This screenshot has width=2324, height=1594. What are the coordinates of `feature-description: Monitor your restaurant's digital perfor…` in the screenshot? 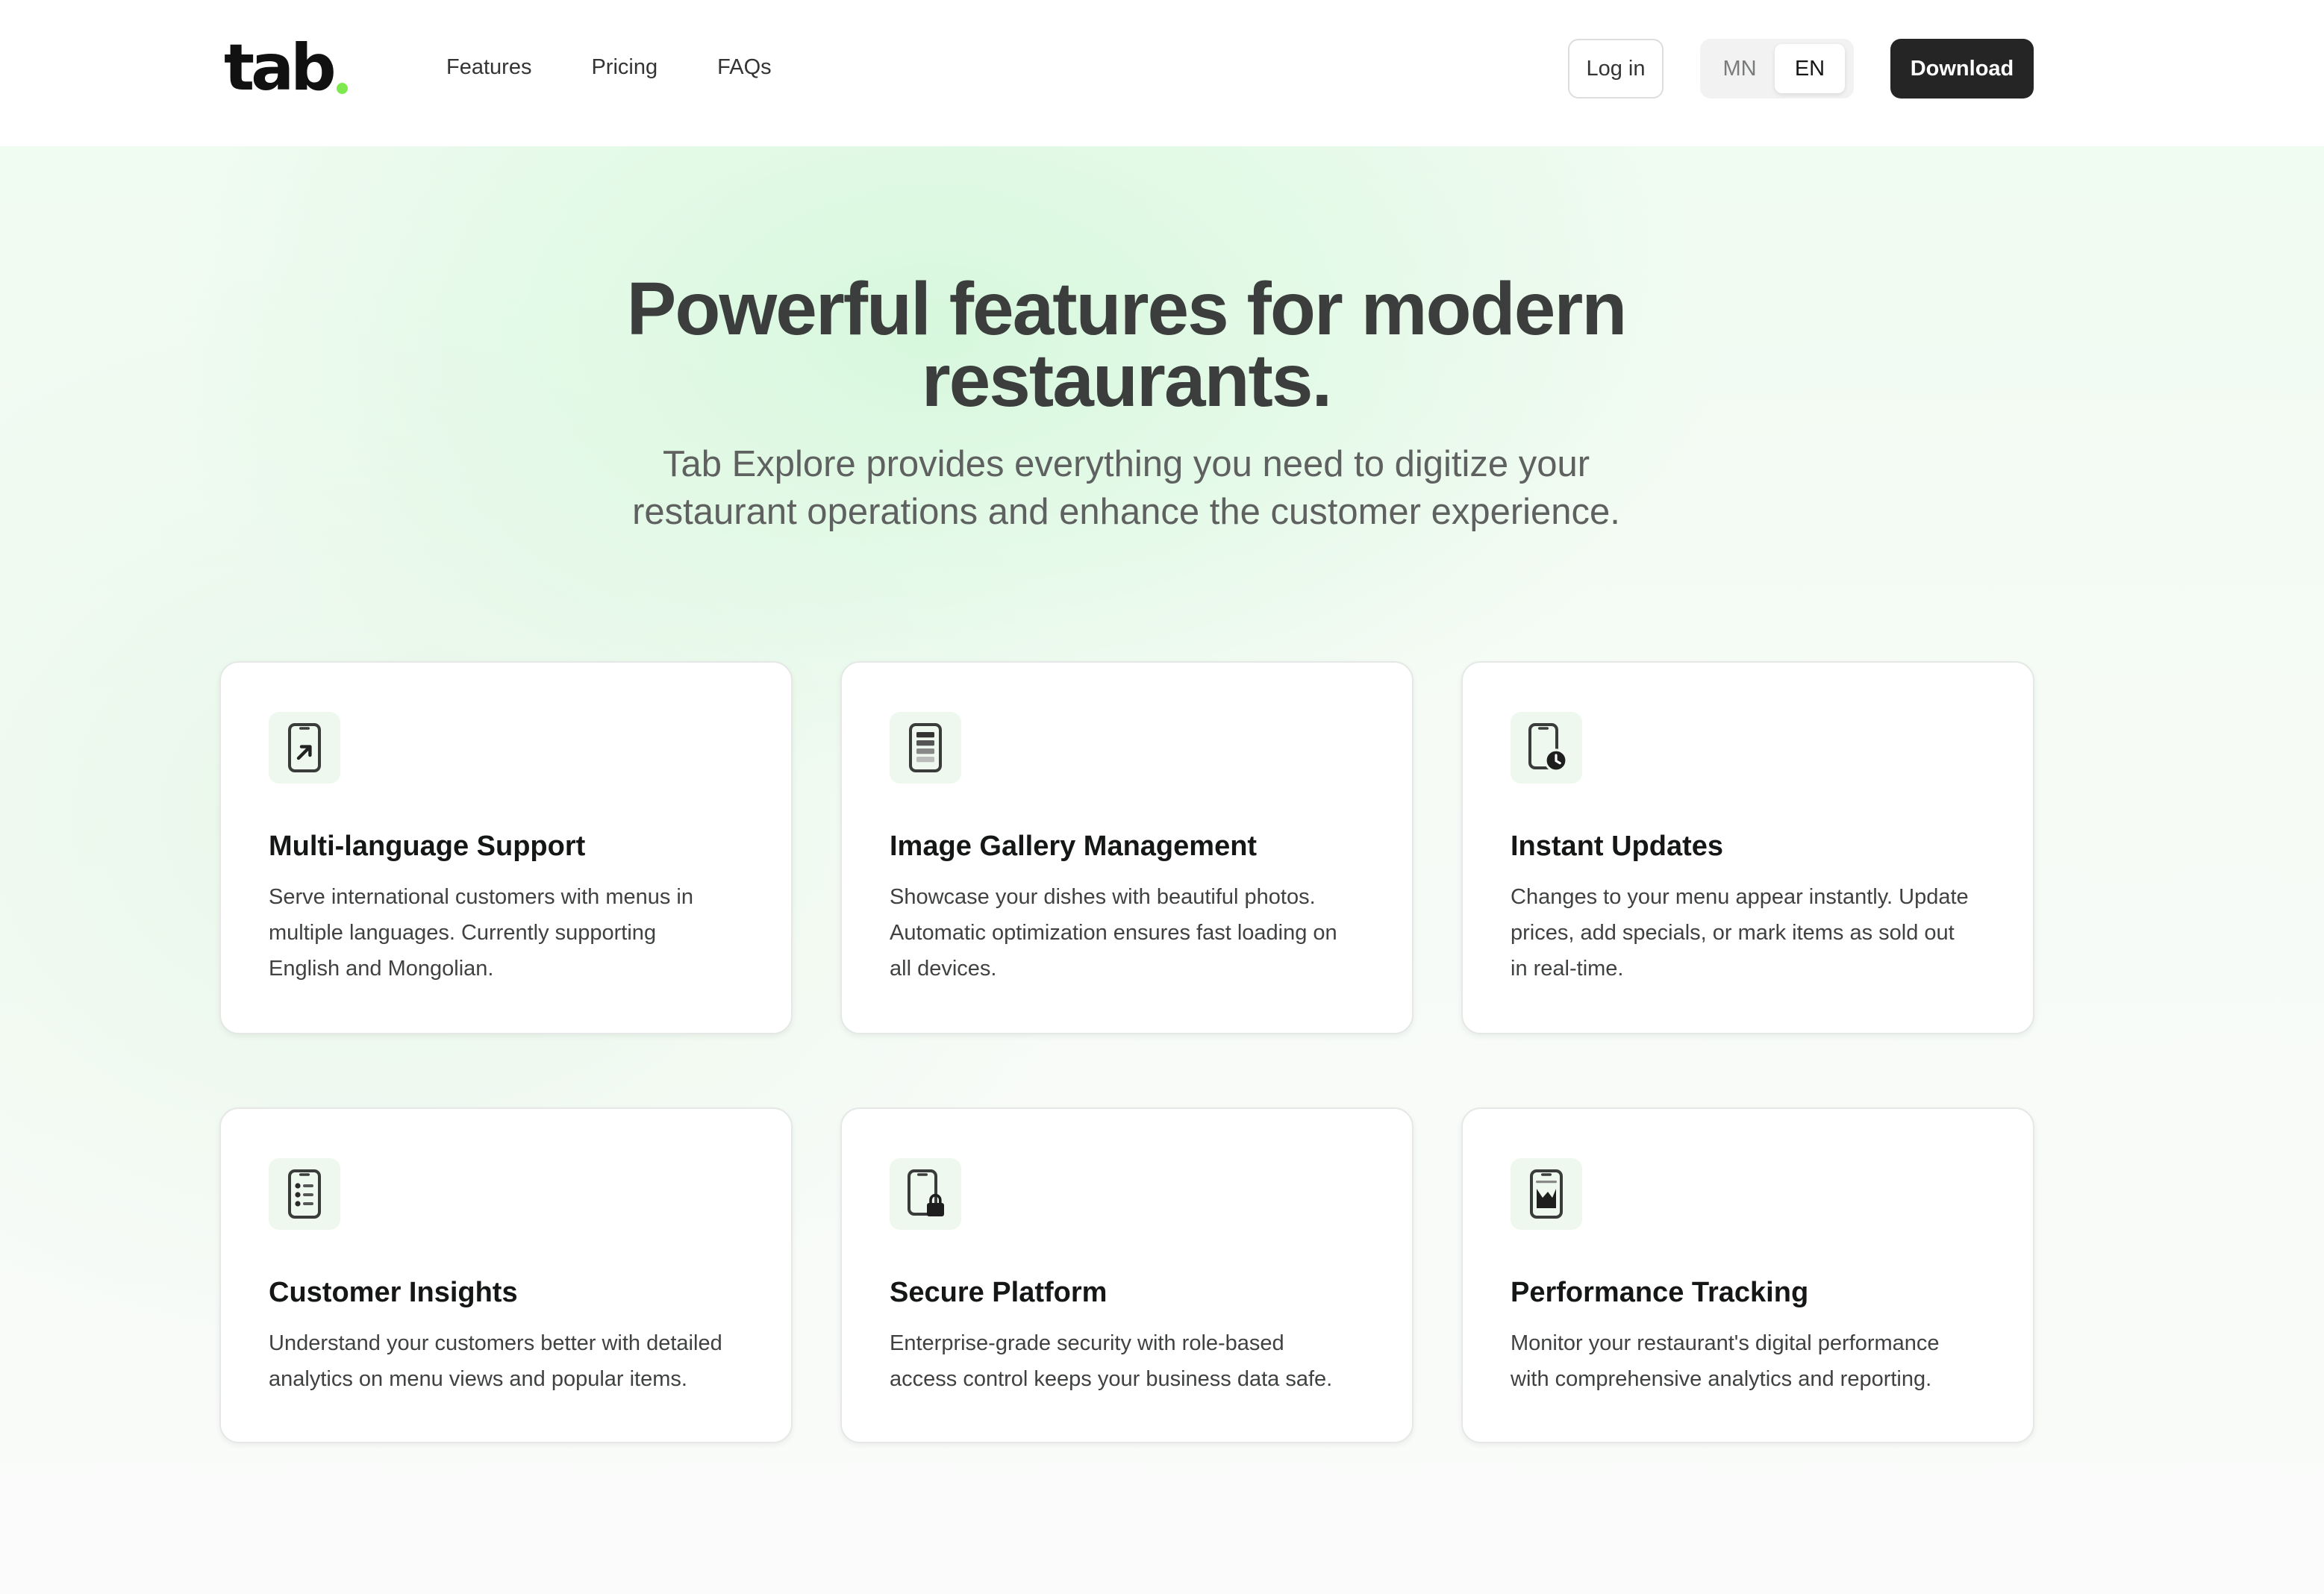 It's located at (1754, 1361).